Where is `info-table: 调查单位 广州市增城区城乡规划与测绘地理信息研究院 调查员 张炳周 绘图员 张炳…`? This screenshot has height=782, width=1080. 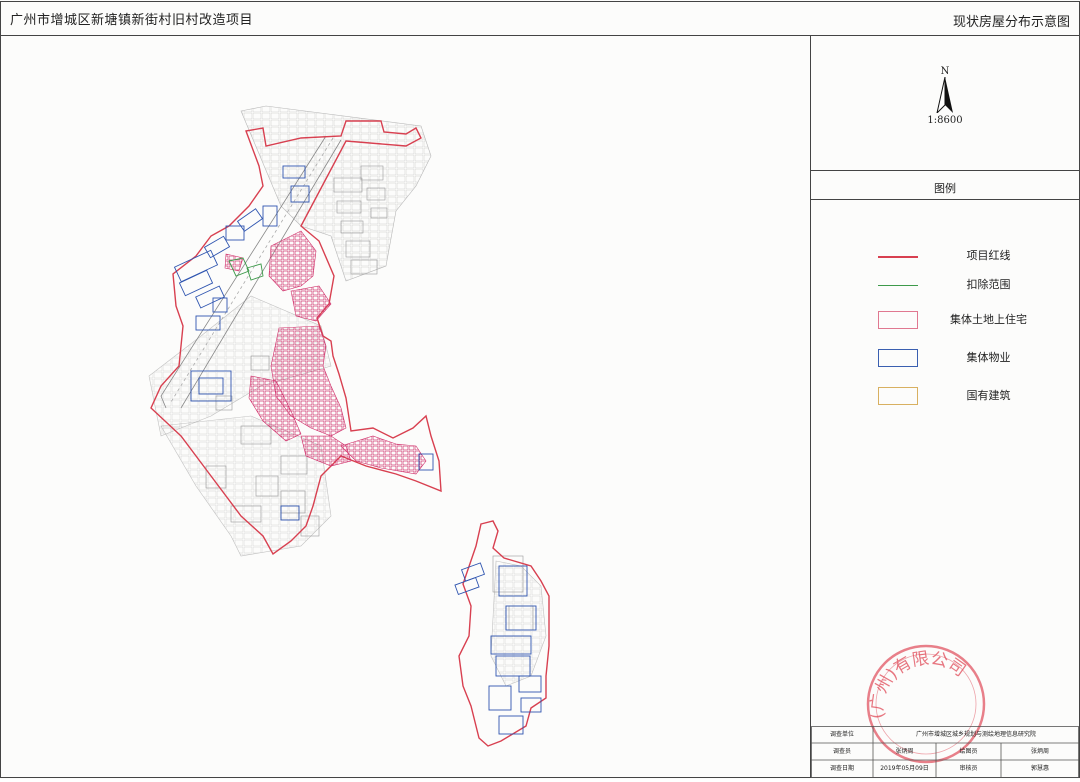 info-table: 调查单位 广州市增城区城乡规划与测绘地理信息研究院 调查员 张炳周 绘图员 张炳… is located at coordinates (945, 752).